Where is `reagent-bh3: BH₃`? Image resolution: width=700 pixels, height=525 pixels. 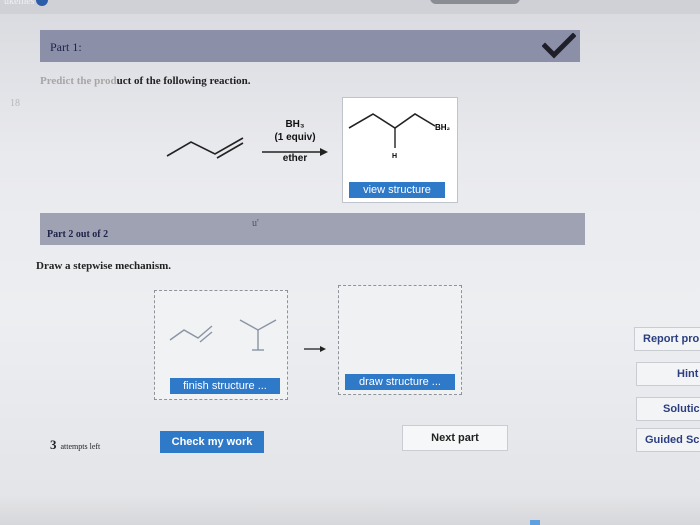 reagent-bh3: BH₃ is located at coordinates (295, 124).